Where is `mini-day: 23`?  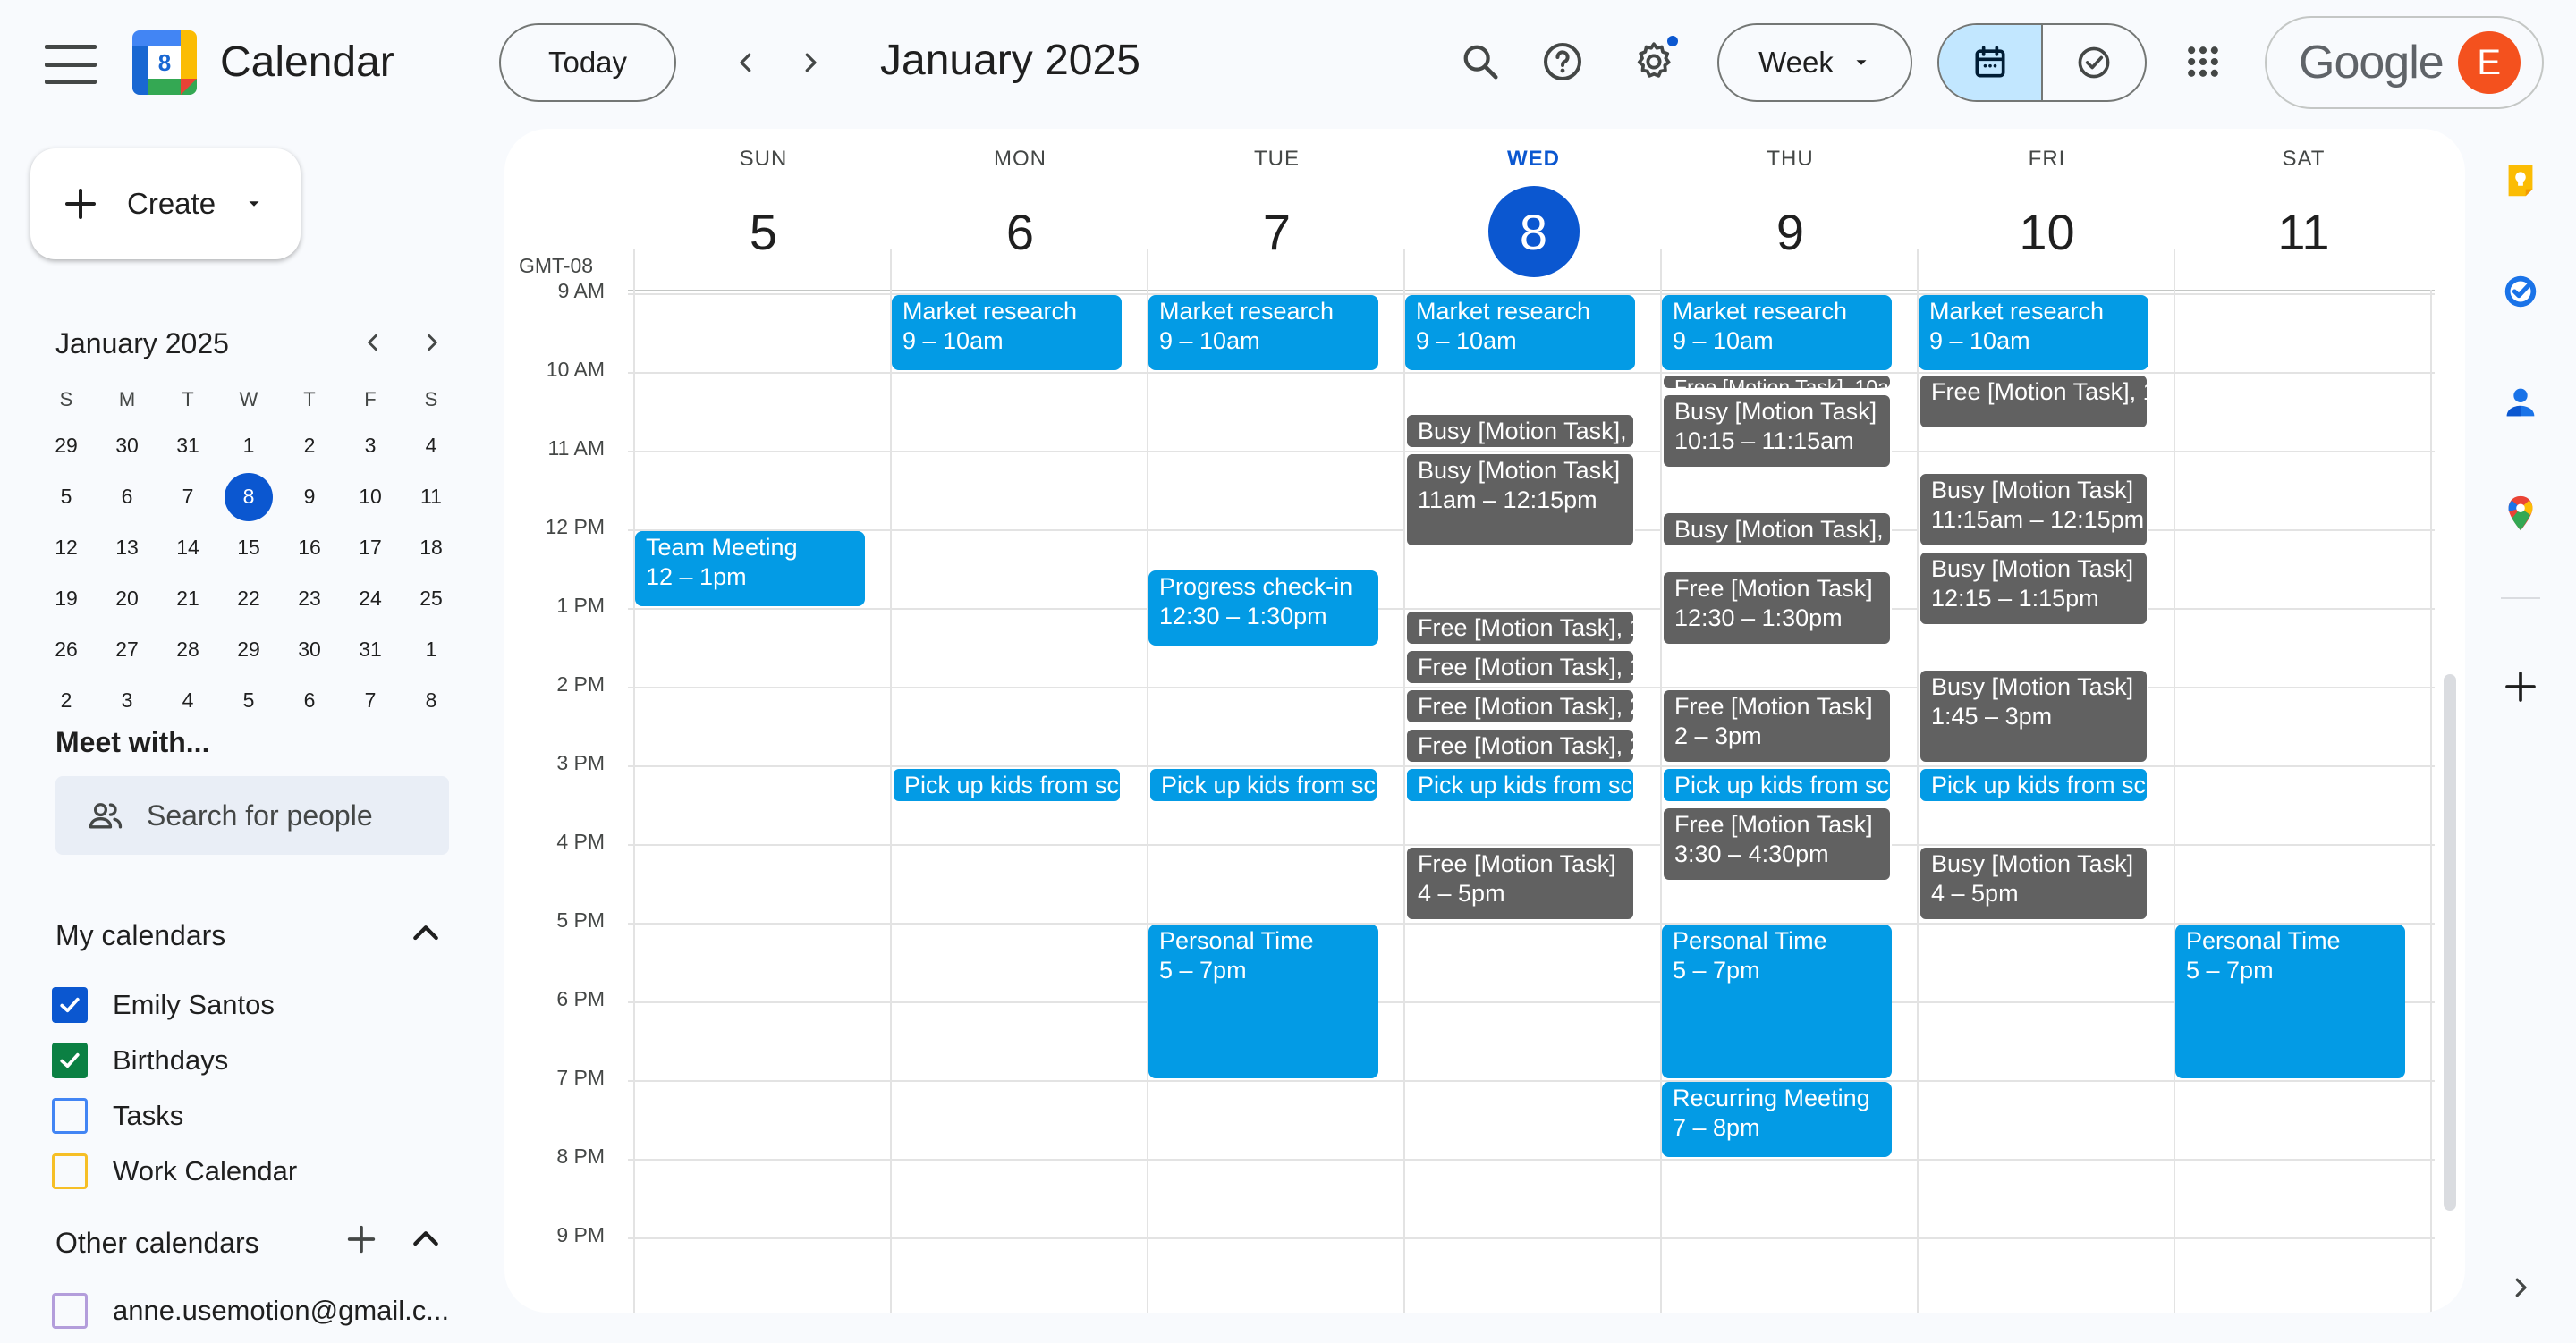 mini-day: 23 is located at coordinates (309, 599).